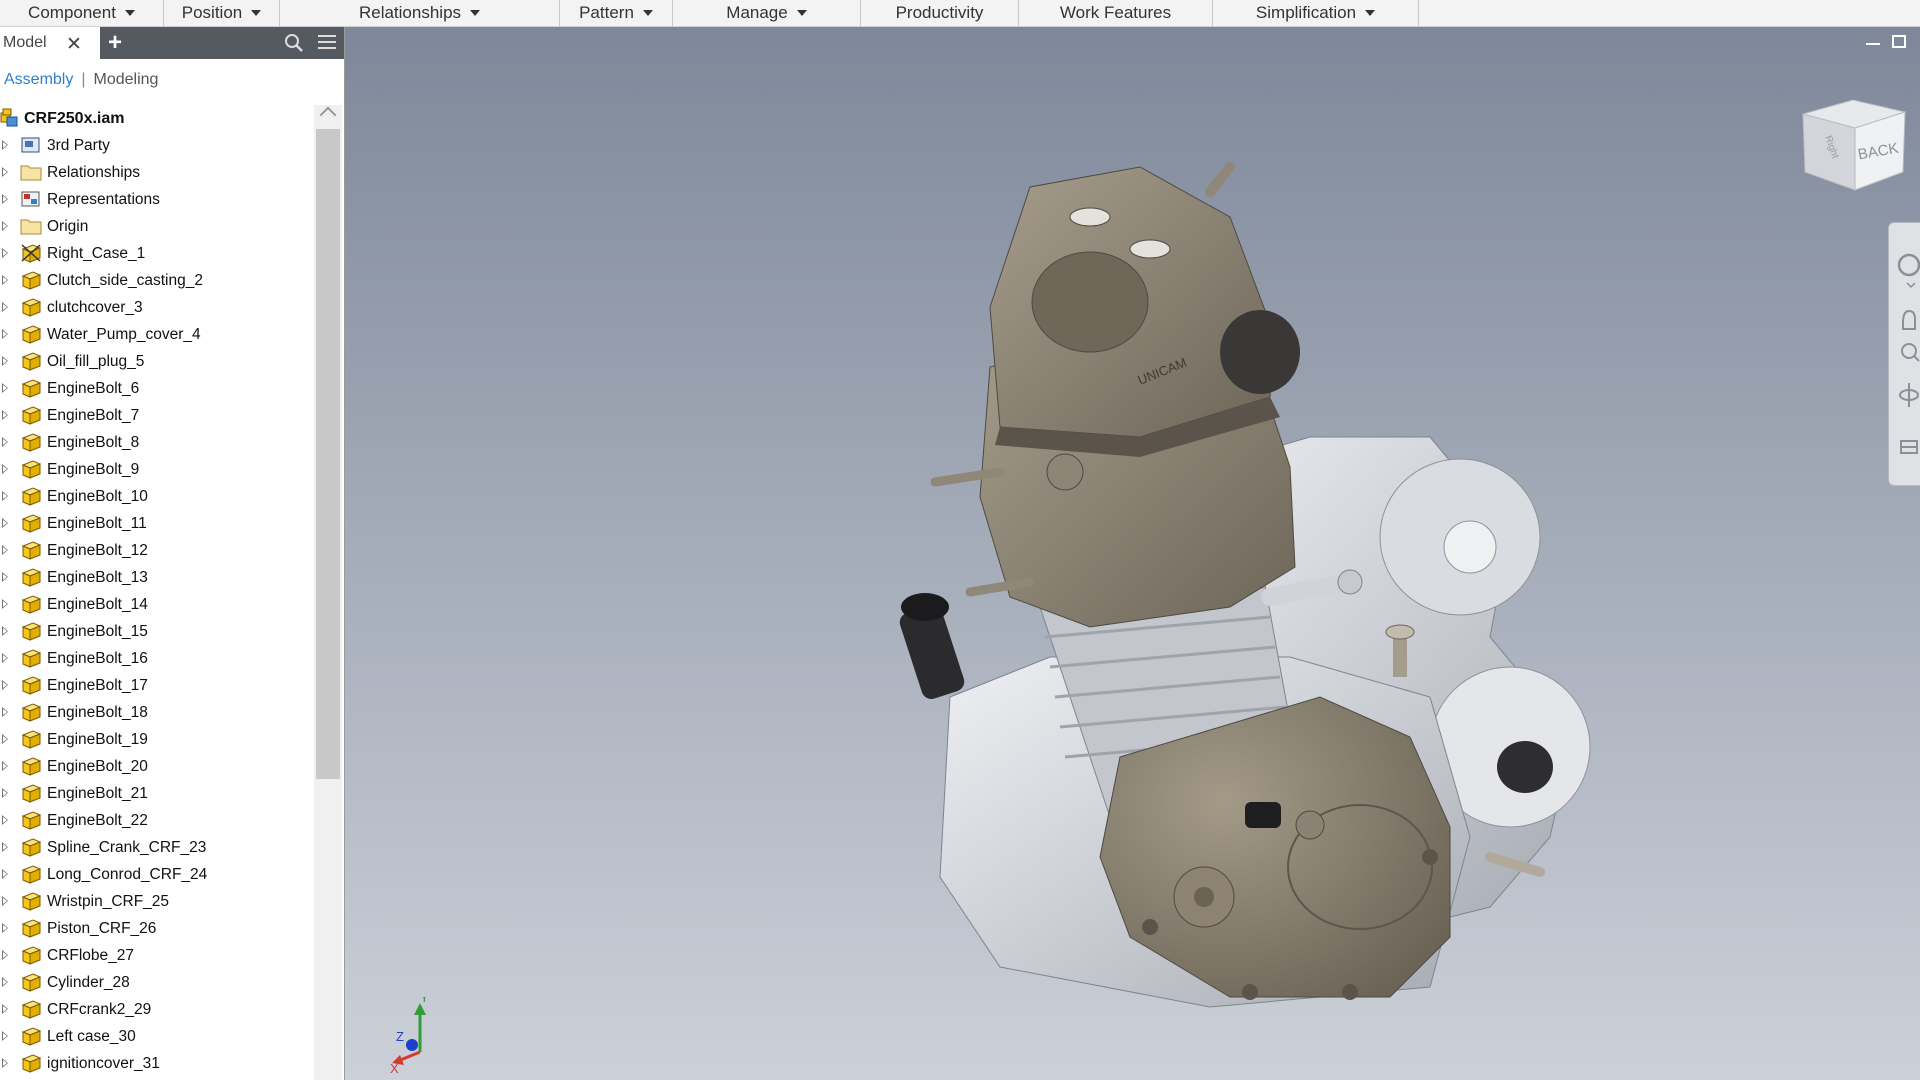 The width and height of the screenshot is (1920, 1080). What do you see at coordinates (157, 631) in the screenshot?
I see `tree-node: EngineBolt_15` at bounding box center [157, 631].